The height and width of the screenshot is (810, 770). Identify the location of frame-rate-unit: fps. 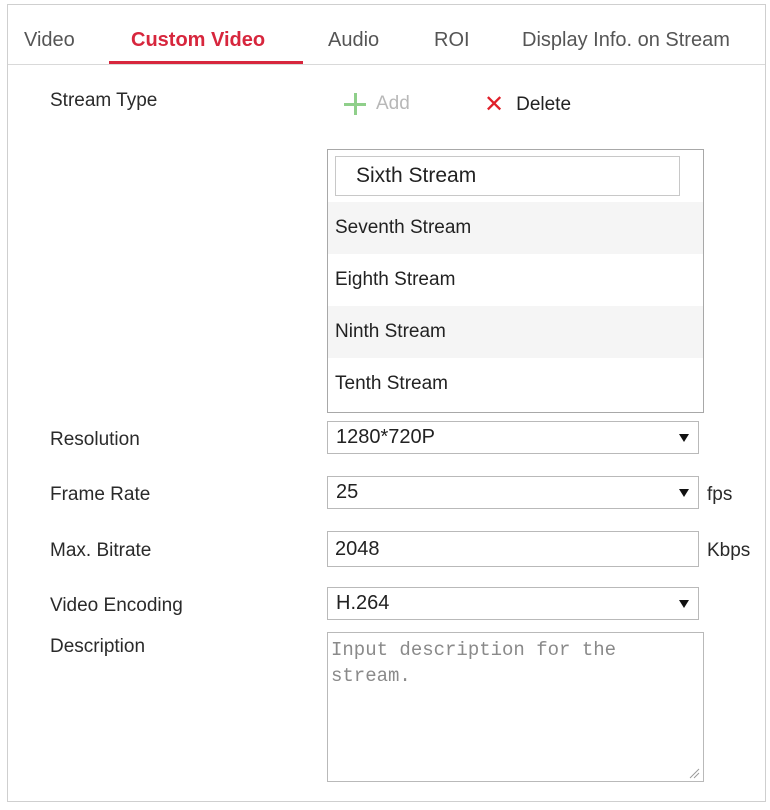
(720, 494).